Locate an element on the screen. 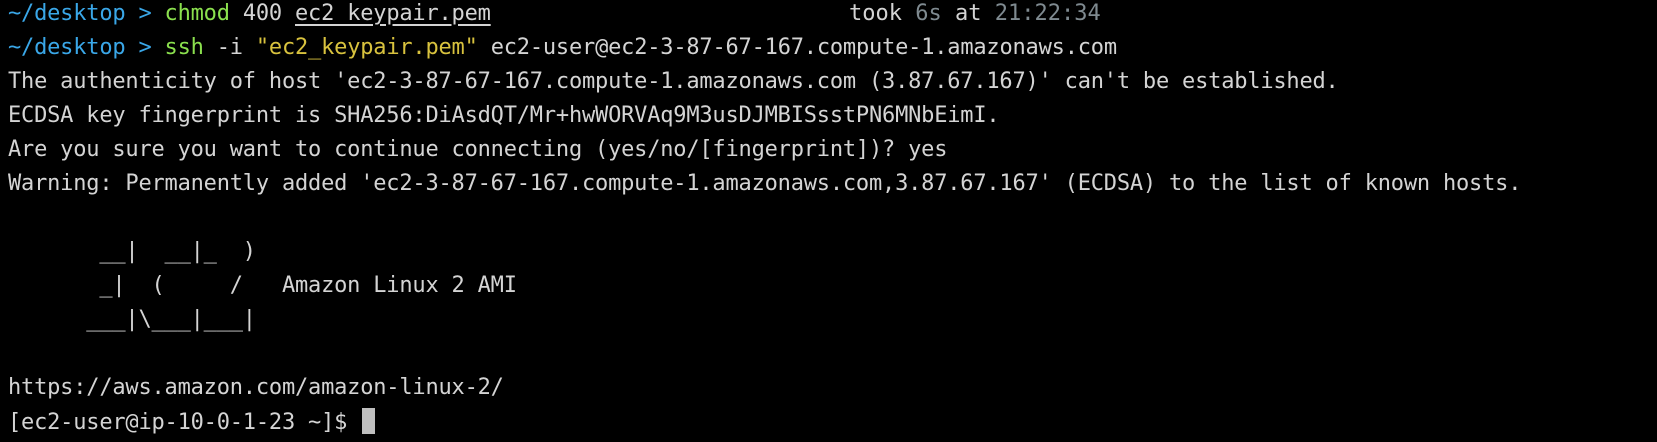  key-file-string: "ec2_keypair.pem" is located at coordinates (366, 47).